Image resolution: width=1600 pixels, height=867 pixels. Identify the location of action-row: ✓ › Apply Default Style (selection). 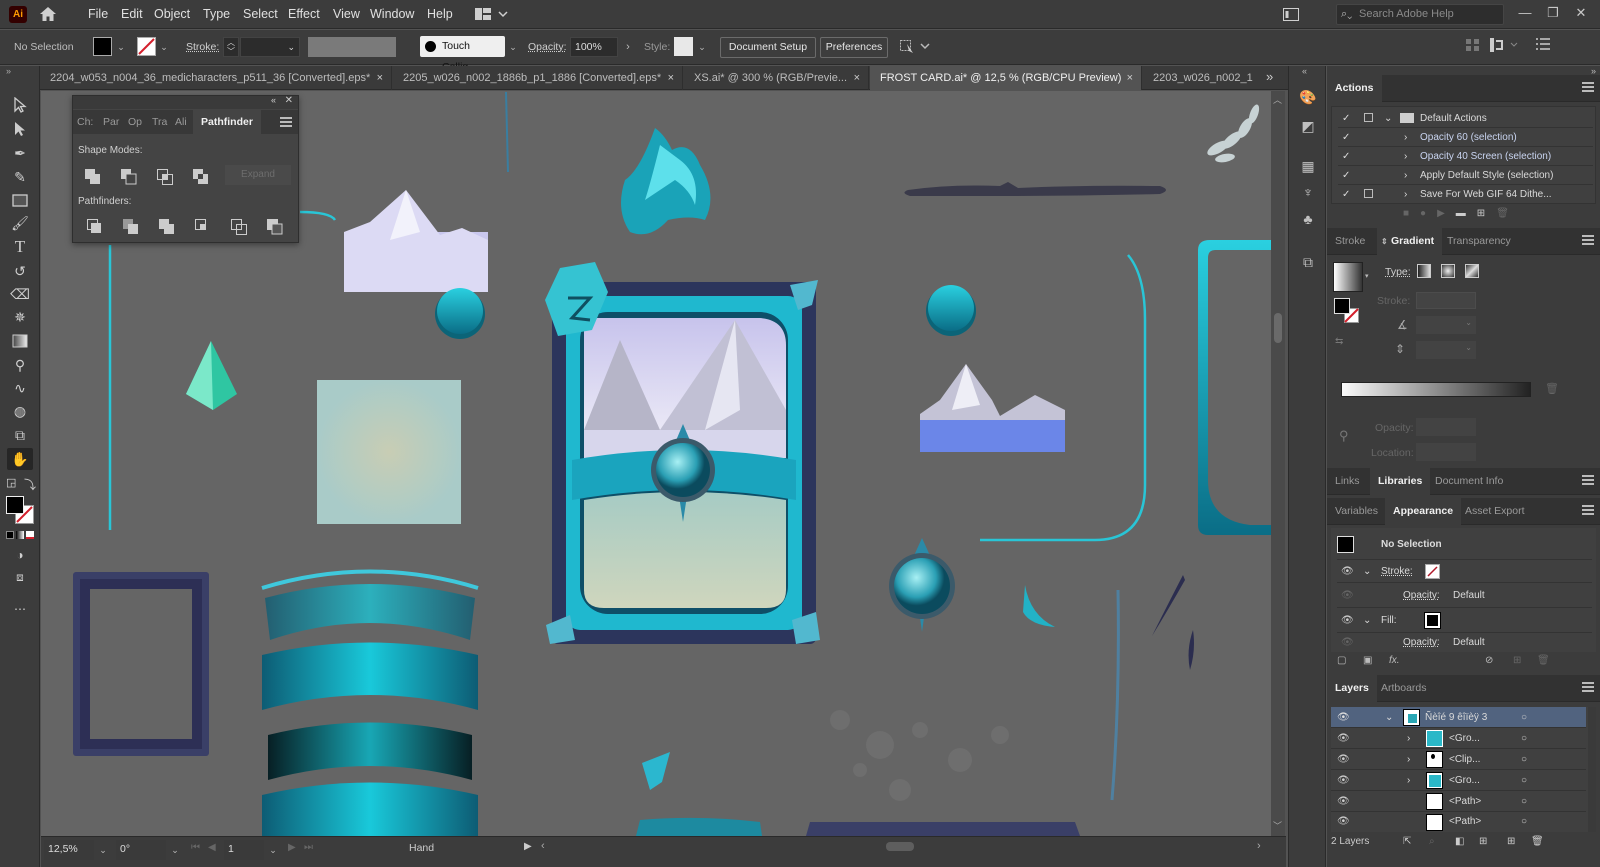
(1465, 175).